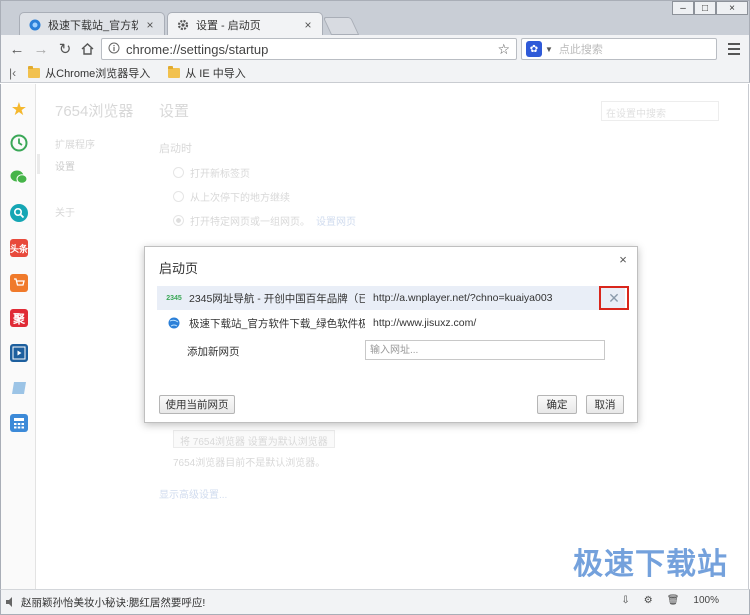 The width and height of the screenshot is (750, 615). I want to click on minimize-button: –, so click(683, 8).